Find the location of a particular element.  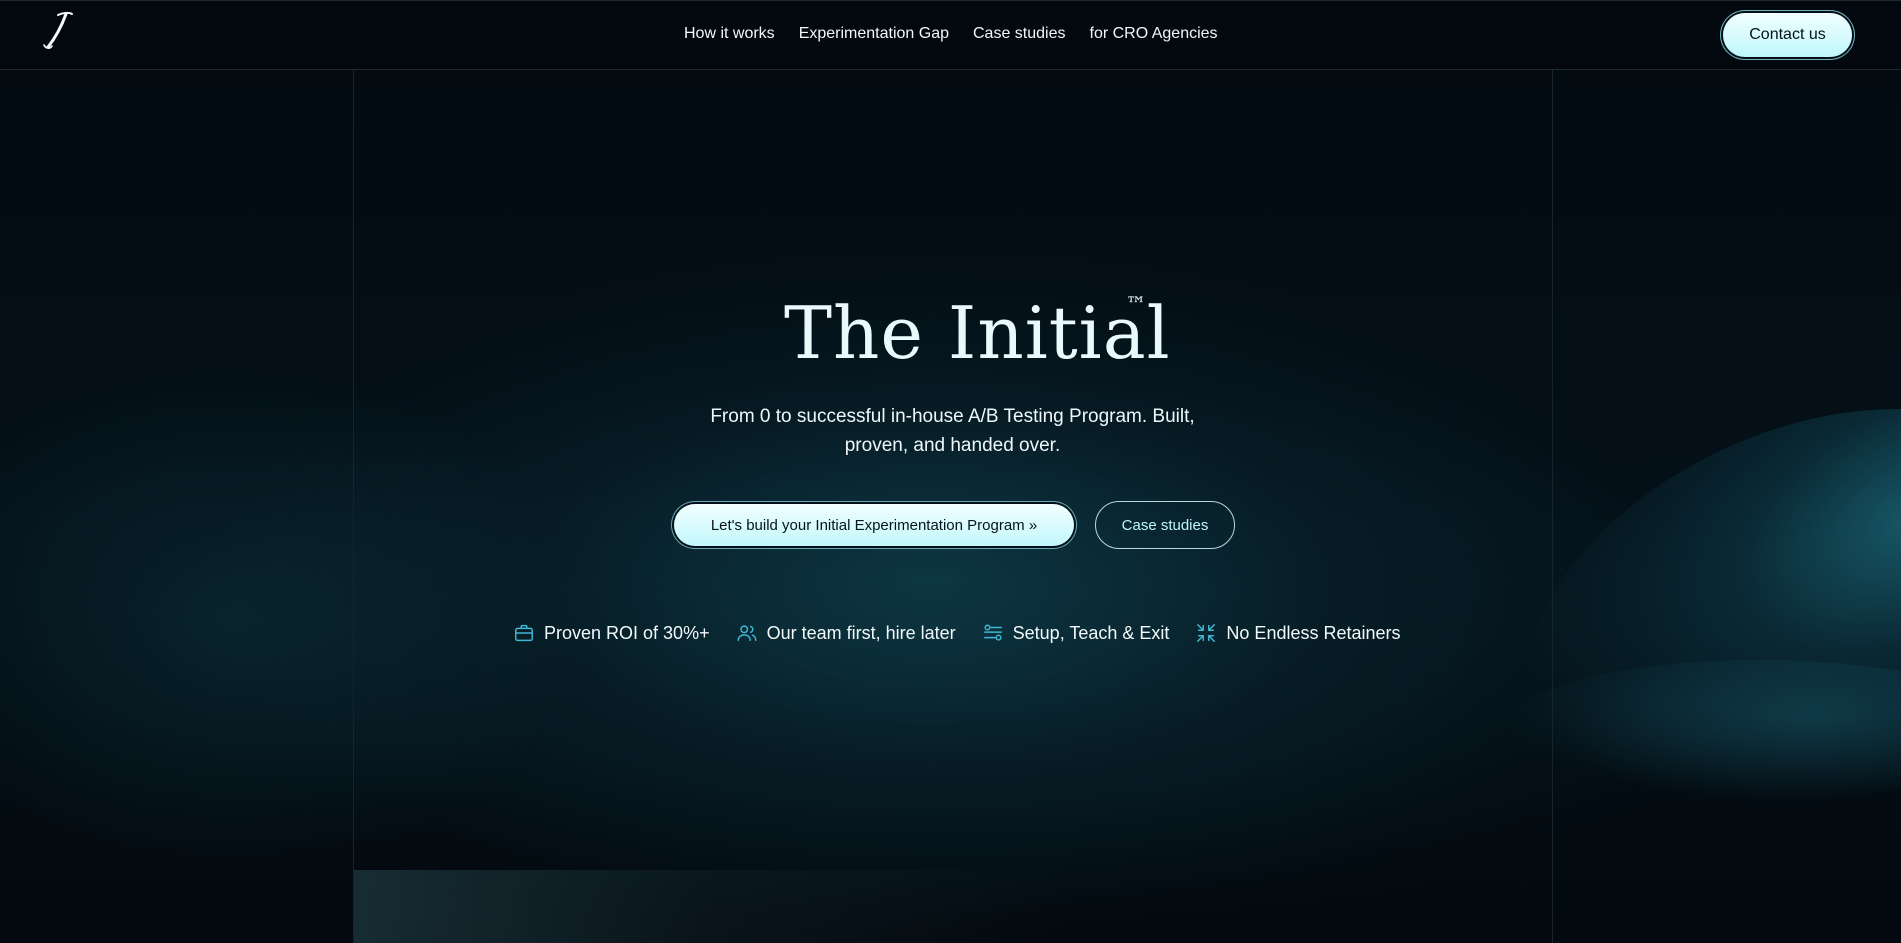

nav-experimentation-gap: Experimentation Gap is located at coordinates (874, 34).